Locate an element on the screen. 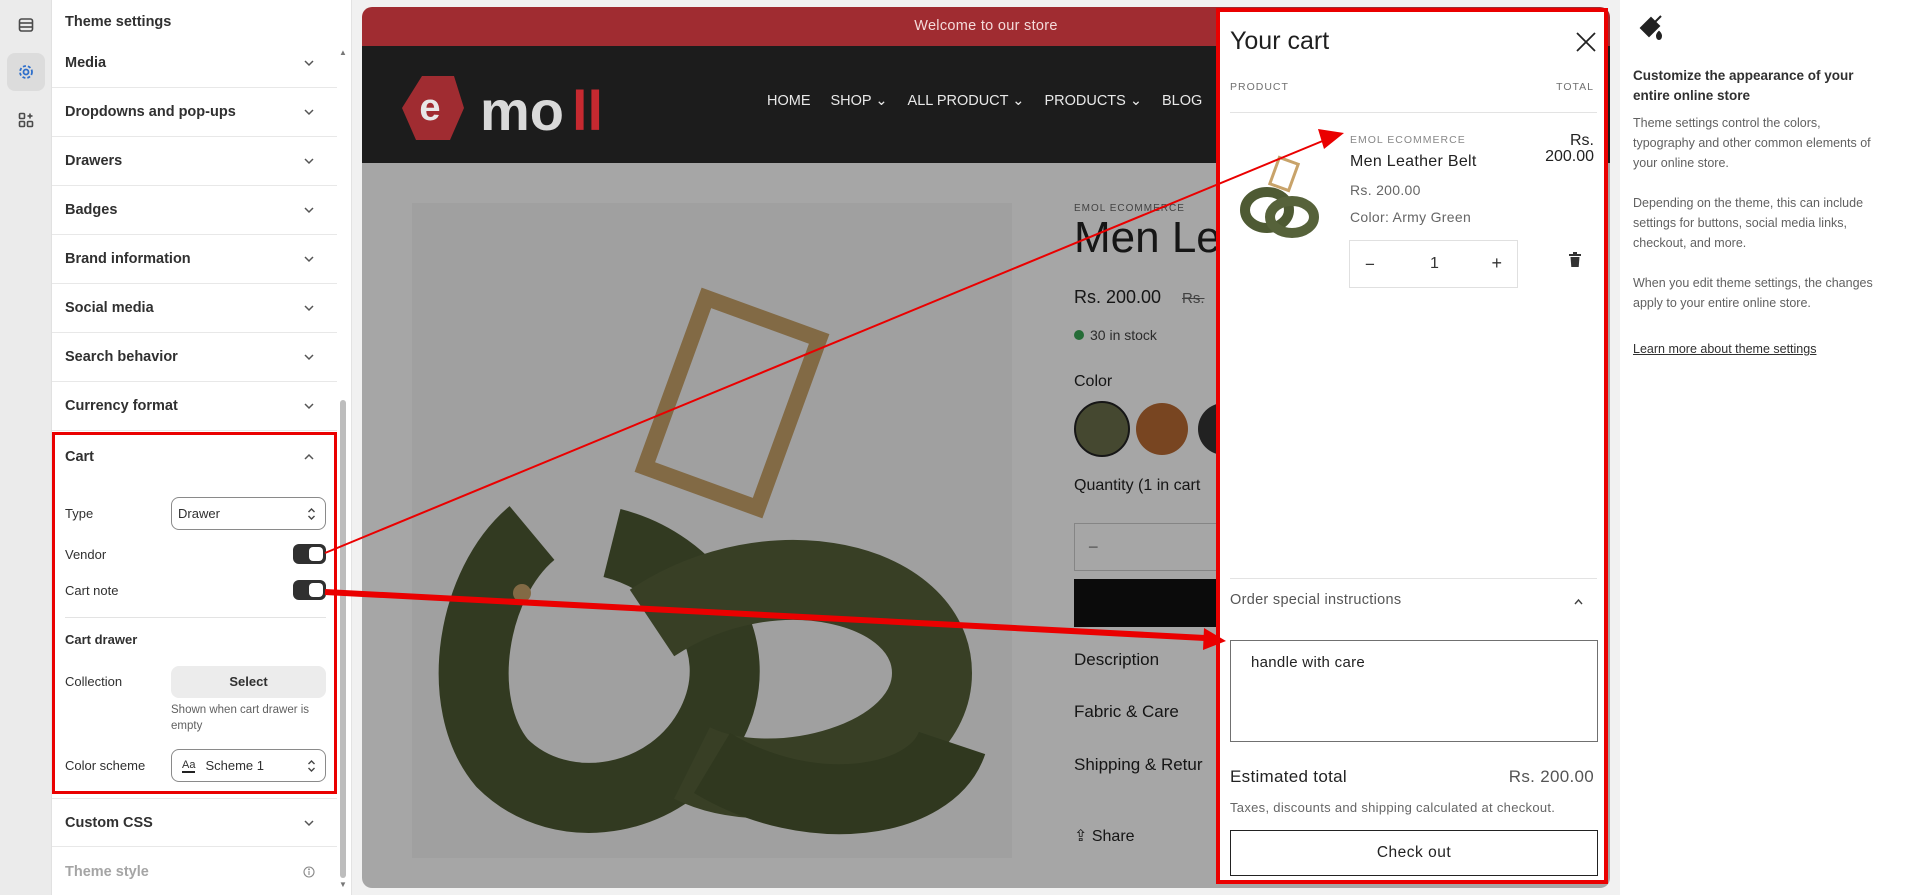 The width and height of the screenshot is (1918, 895). accordion-brand-information: Brand information is located at coordinates (194, 259).